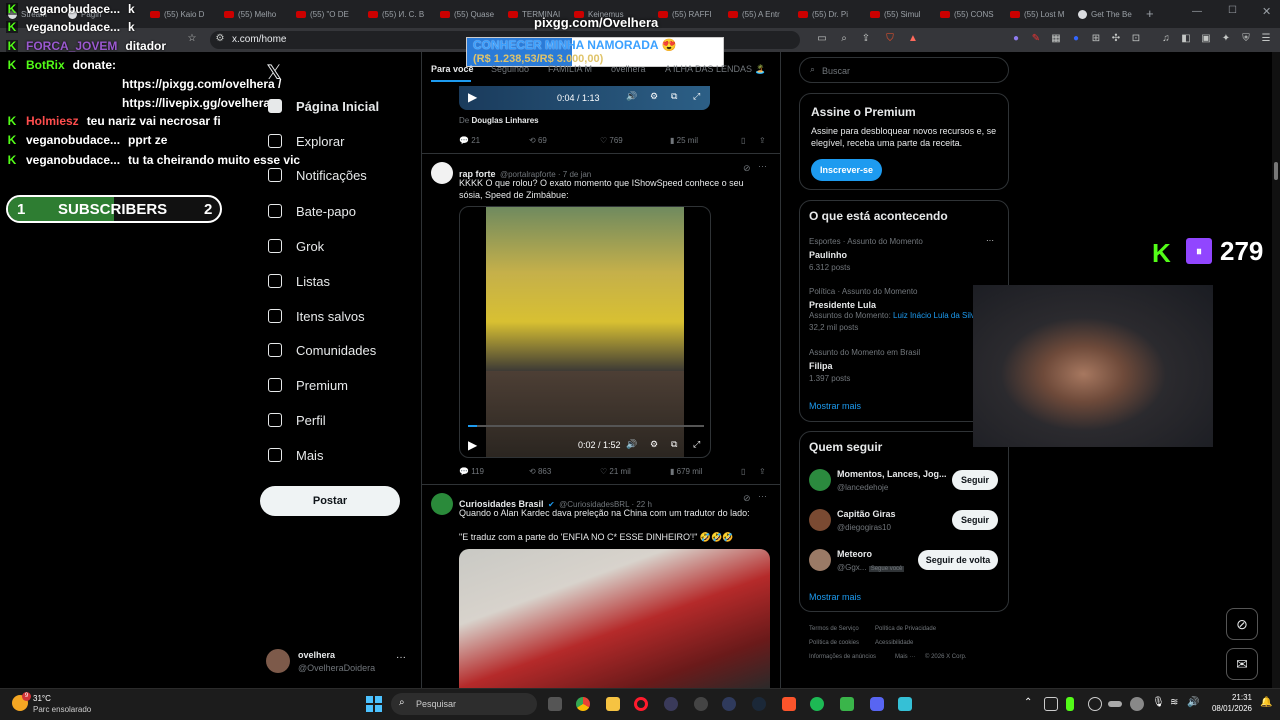 The width and height of the screenshot is (1280, 720). Describe the element at coordinates (1116, 39) in the screenshot. I see `extensions-puzzle-icon: ✣` at that location.